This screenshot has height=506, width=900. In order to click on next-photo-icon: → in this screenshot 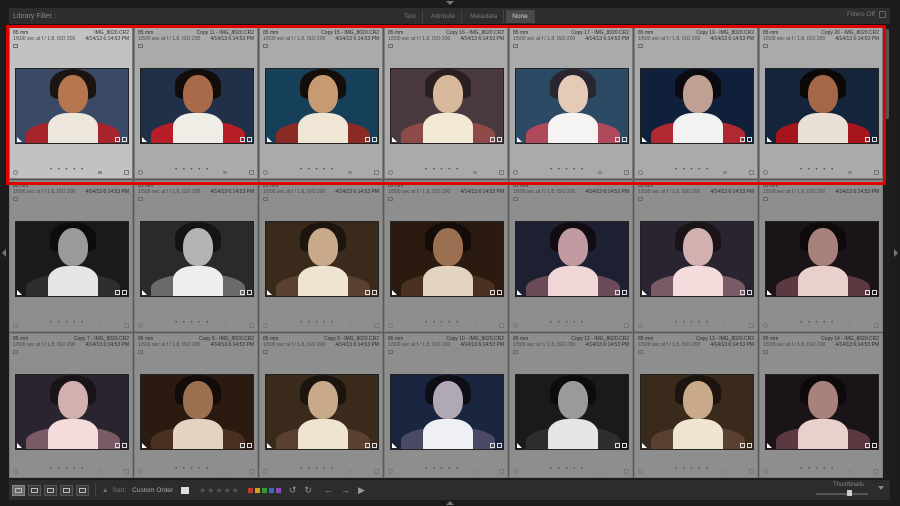, I will do `click(345, 490)`.